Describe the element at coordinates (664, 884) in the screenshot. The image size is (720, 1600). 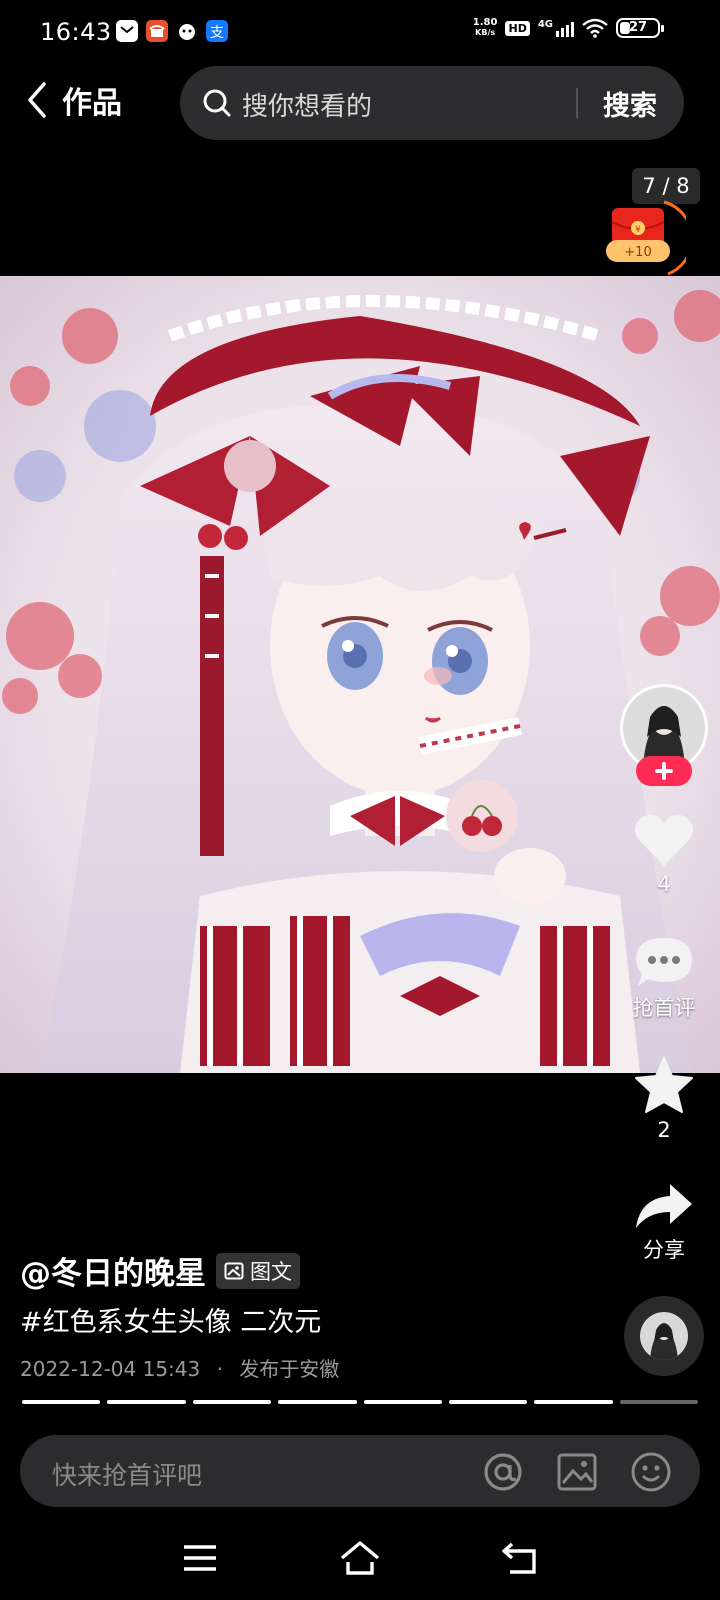
I see `like-count: 4` at that location.